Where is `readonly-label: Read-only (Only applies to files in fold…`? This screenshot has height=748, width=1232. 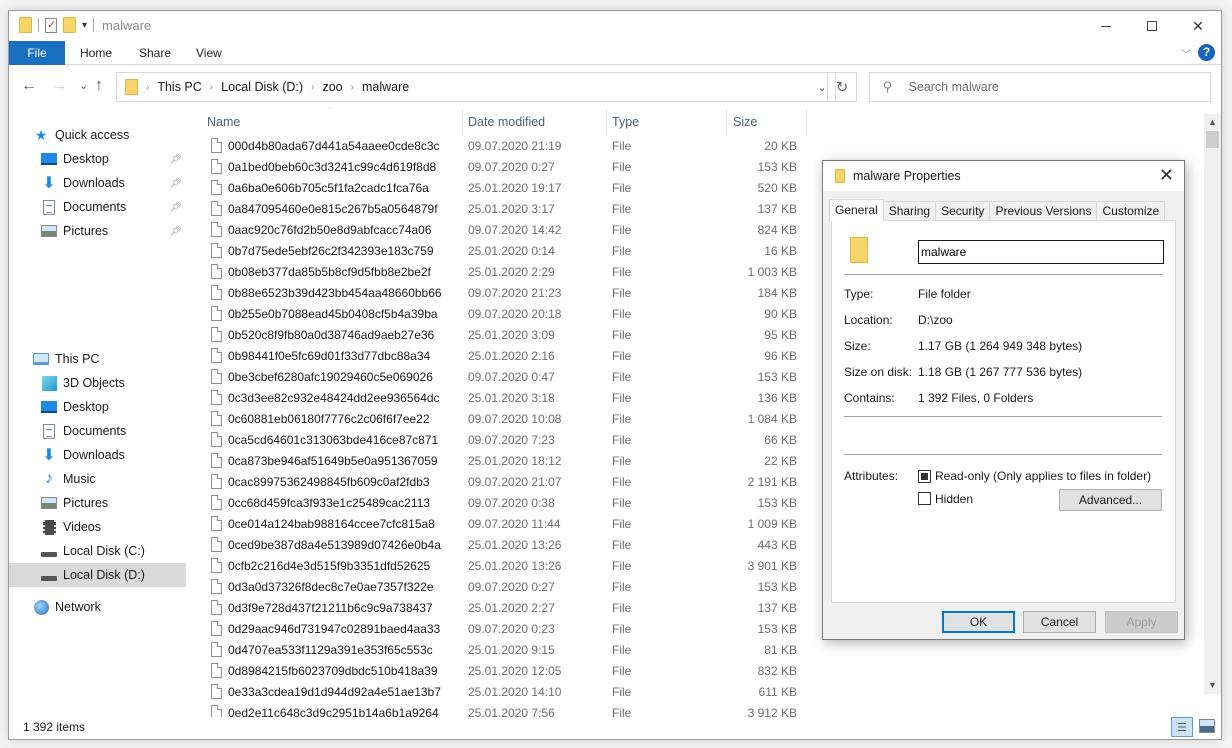 readonly-label: Read-only (Only applies to files in fold… is located at coordinates (1043, 476).